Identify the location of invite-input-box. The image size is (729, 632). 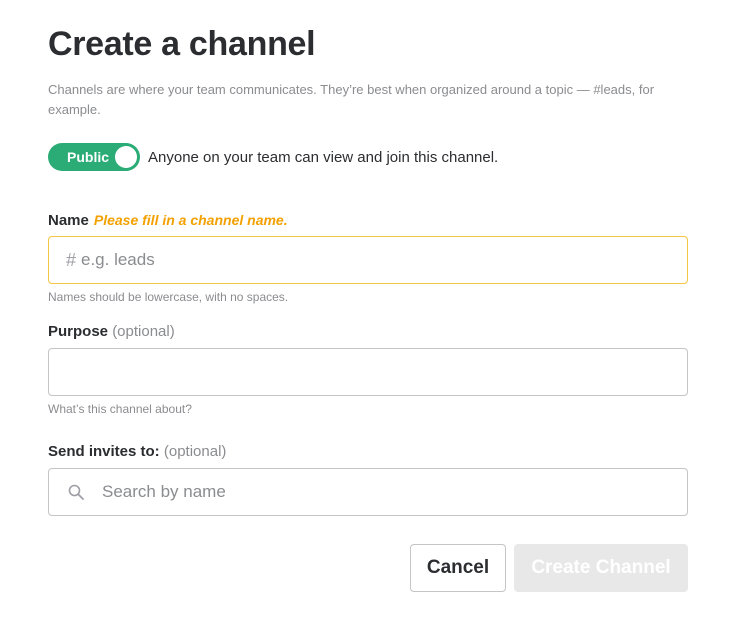
(368, 492).